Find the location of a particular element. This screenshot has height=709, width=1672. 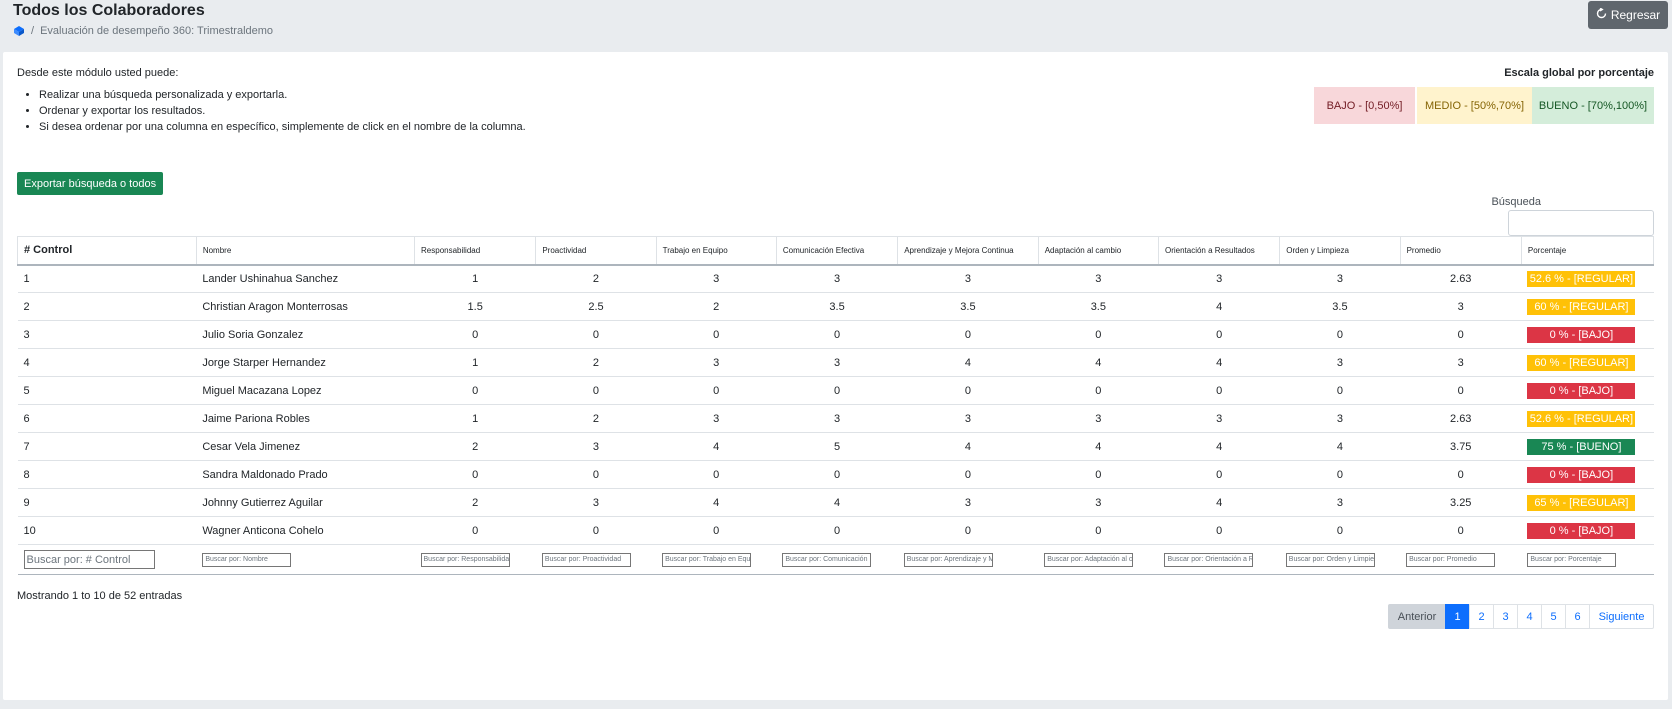

column-header: Orden y Limpieza is located at coordinates (1340, 251).